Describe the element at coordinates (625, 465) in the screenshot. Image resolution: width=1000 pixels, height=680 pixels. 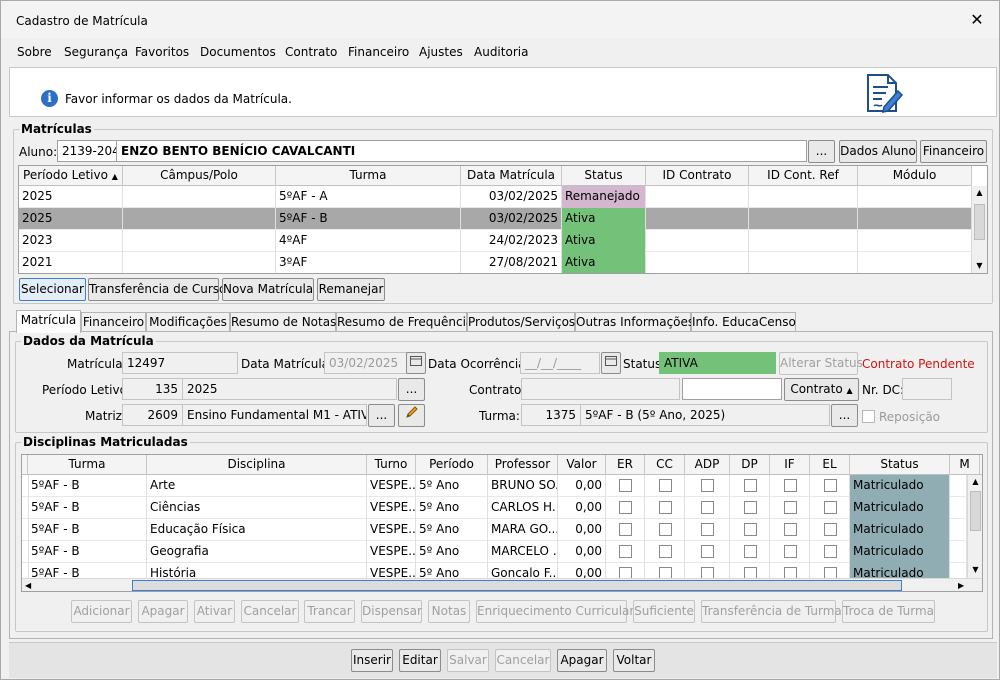
I see `col-er: ER` at that location.